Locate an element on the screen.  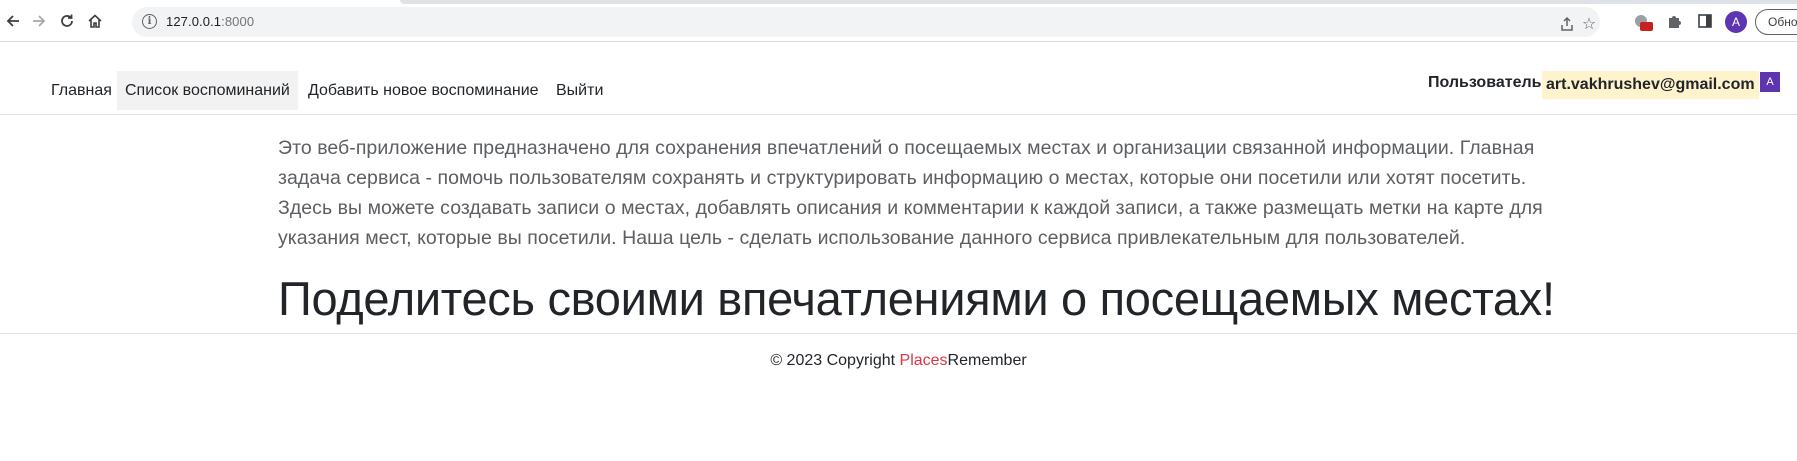
footer-brand-places: Places is located at coordinates (923, 360).